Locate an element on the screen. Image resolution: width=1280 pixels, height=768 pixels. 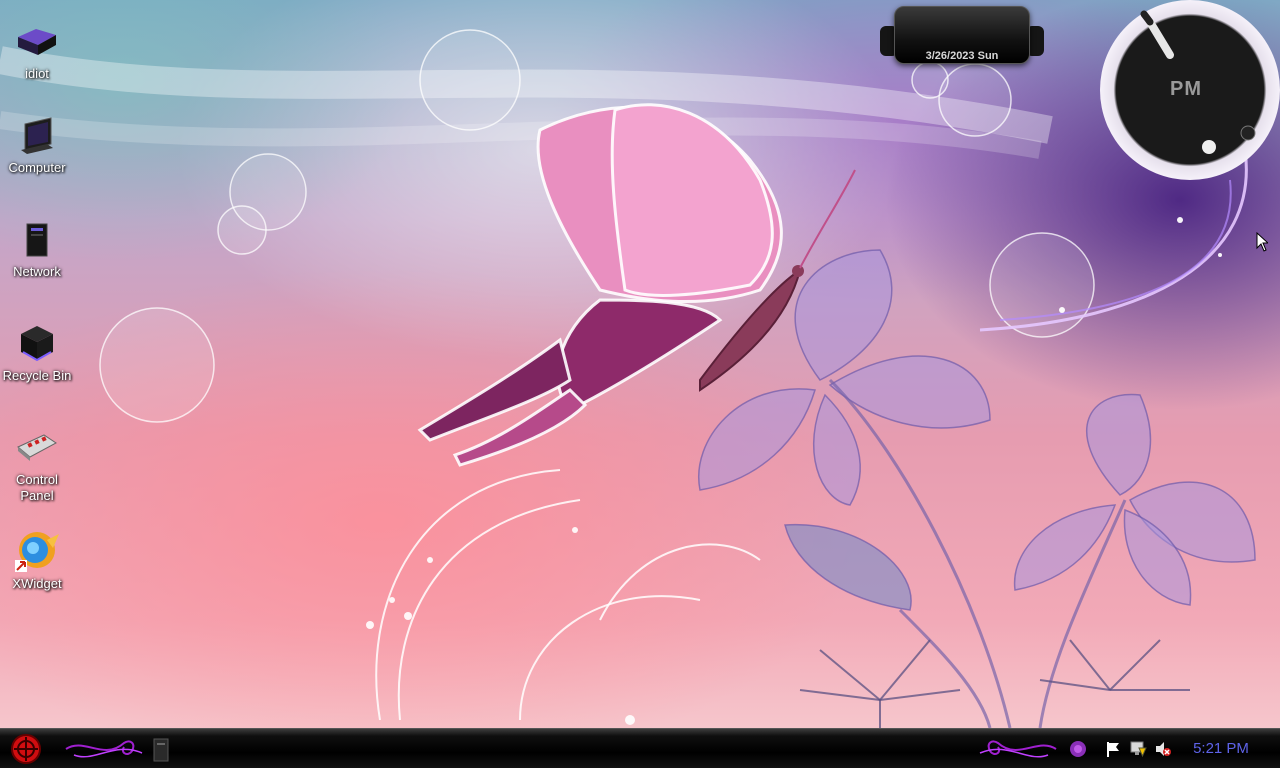
desktop-icon-computer: Computer is located at coordinates (37, 144).